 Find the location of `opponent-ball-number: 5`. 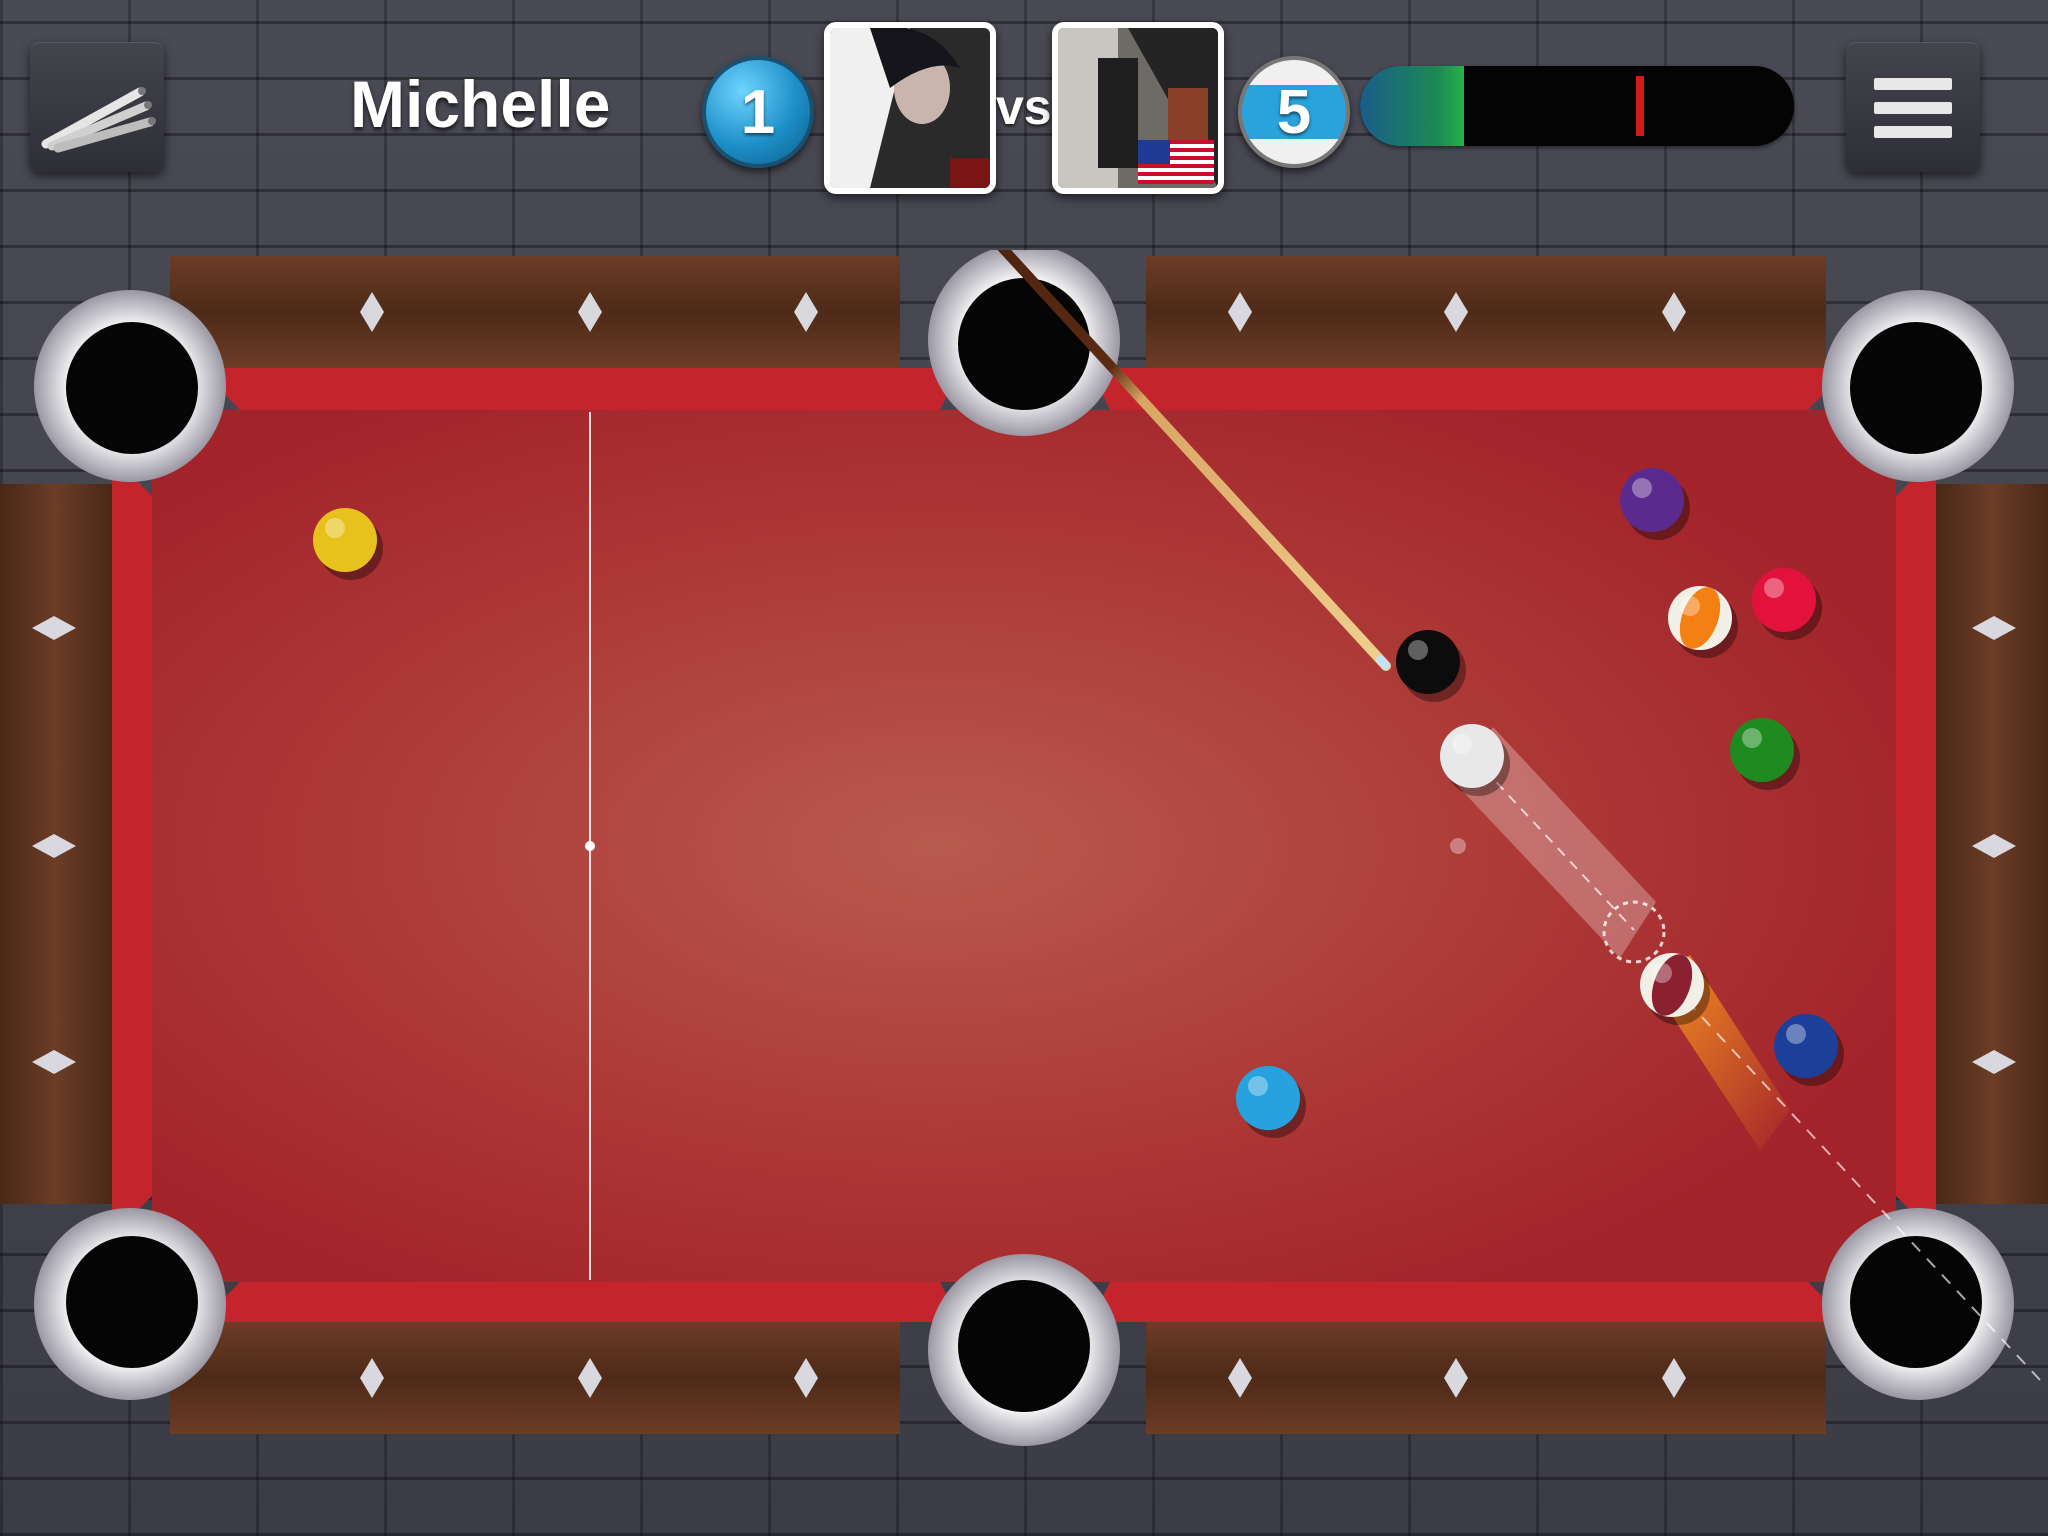

opponent-ball-number: 5 is located at coordinates (1294, 112).